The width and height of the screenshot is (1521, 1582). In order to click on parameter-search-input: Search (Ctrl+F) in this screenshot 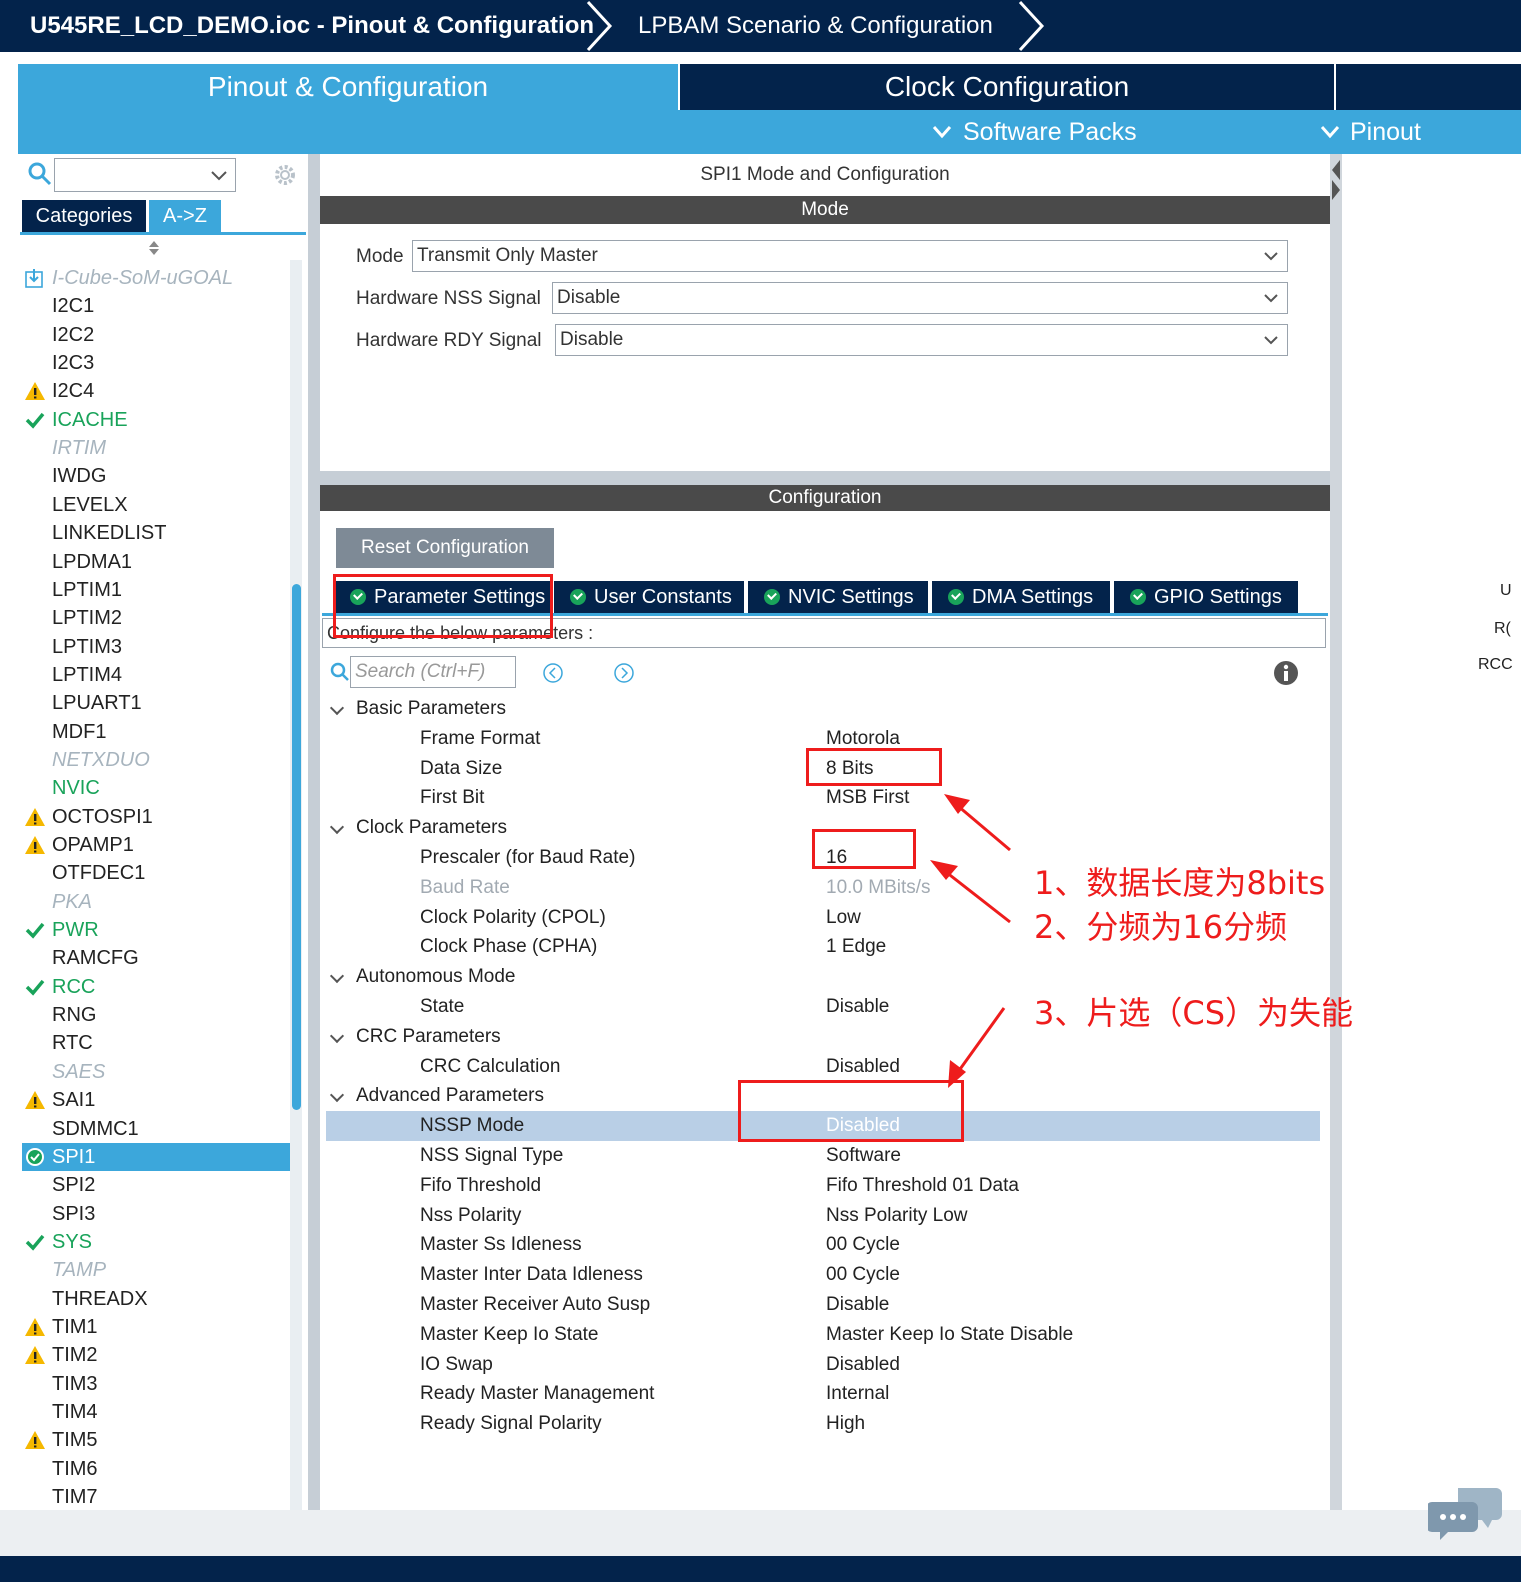, I will do `click(433, 672)`.